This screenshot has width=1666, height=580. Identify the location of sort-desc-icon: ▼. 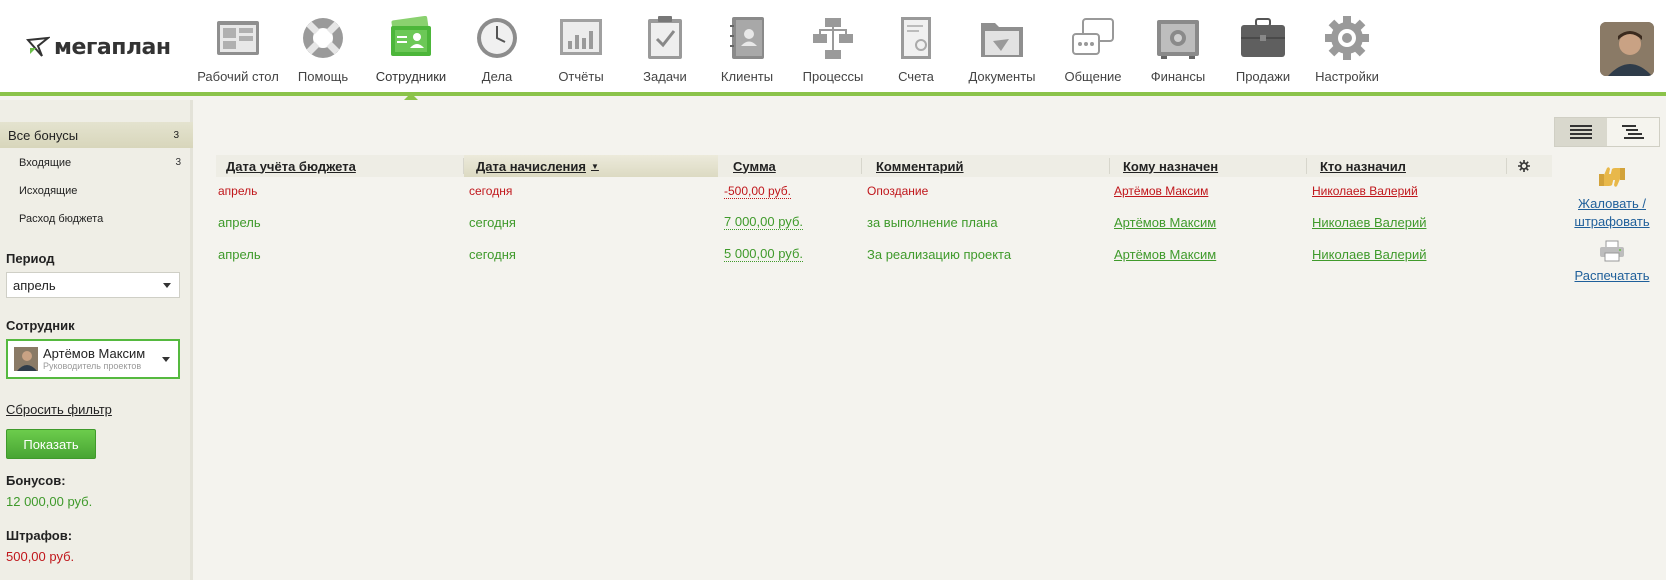
(594, 166).